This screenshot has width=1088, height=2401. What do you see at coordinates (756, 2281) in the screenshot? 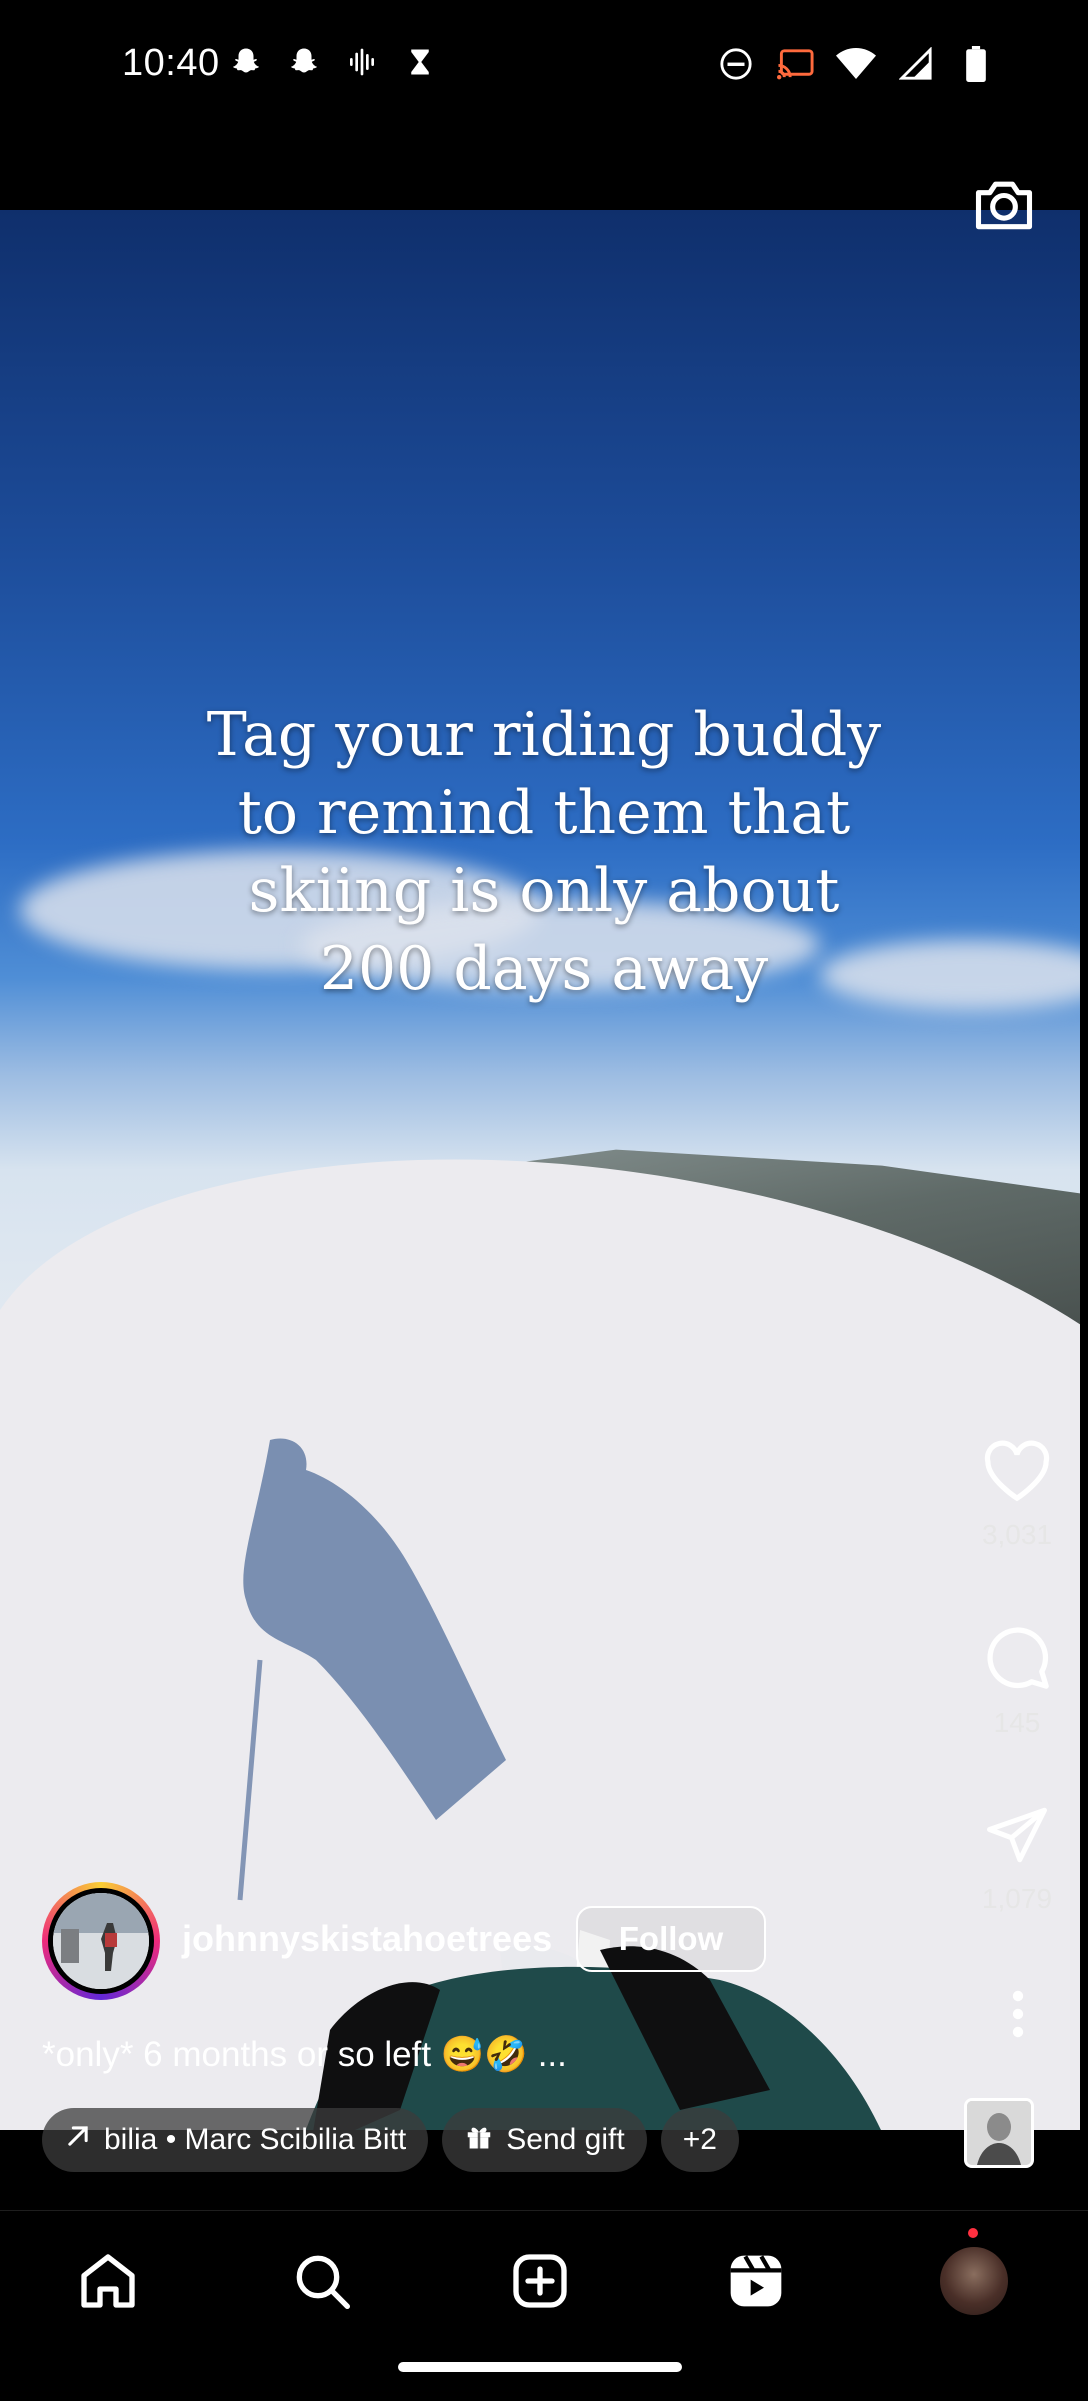
I see `reels-icon` at bounding box center [756, 2281].